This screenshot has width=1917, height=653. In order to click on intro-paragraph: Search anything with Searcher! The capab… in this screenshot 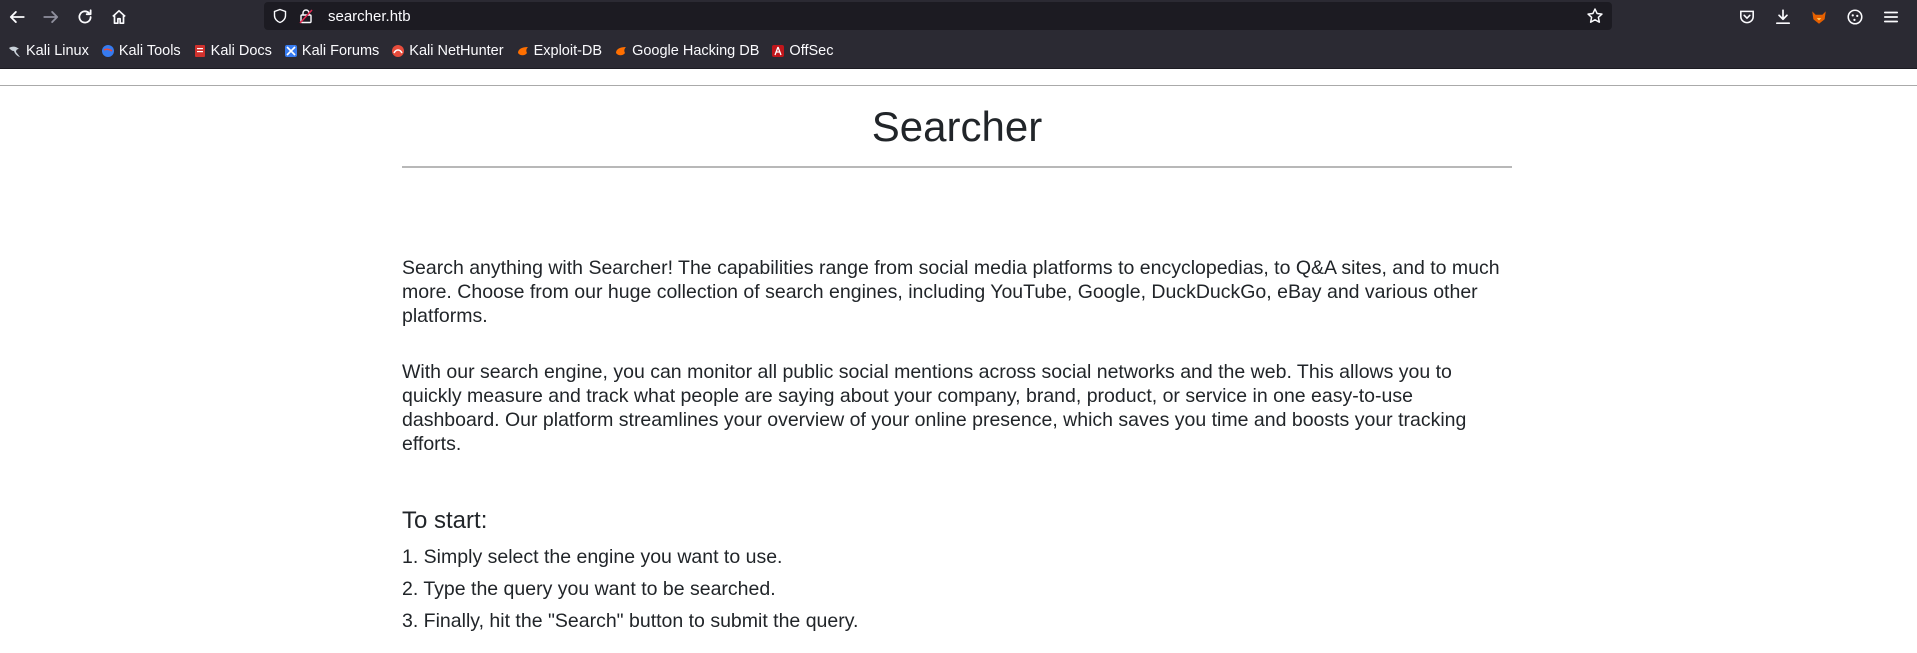, I will do `click(951, 292)`.